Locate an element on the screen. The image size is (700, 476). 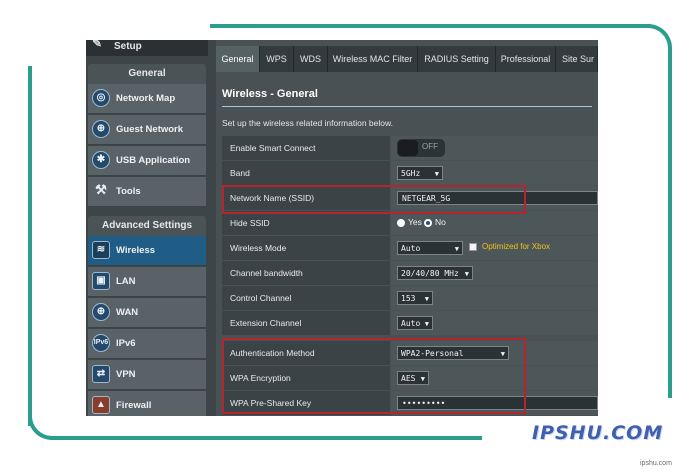
sidebar-item-setup: ✎ Setup is located at coordinates (147, 48).